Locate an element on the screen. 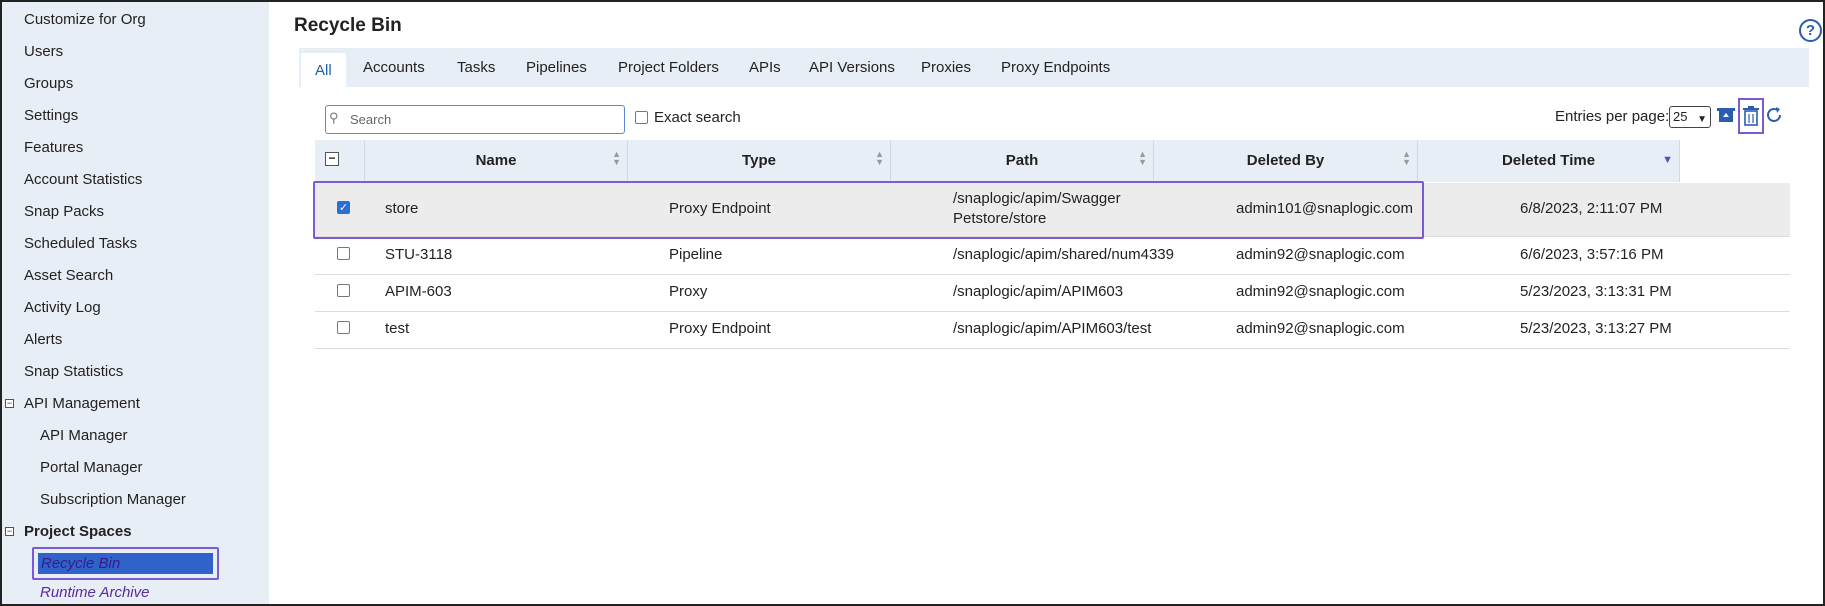 This screenshot has width=1825, height=606. sidebar-item-scheduled-tasks: Scheduled Tasks is located at coordinates (80, 243).